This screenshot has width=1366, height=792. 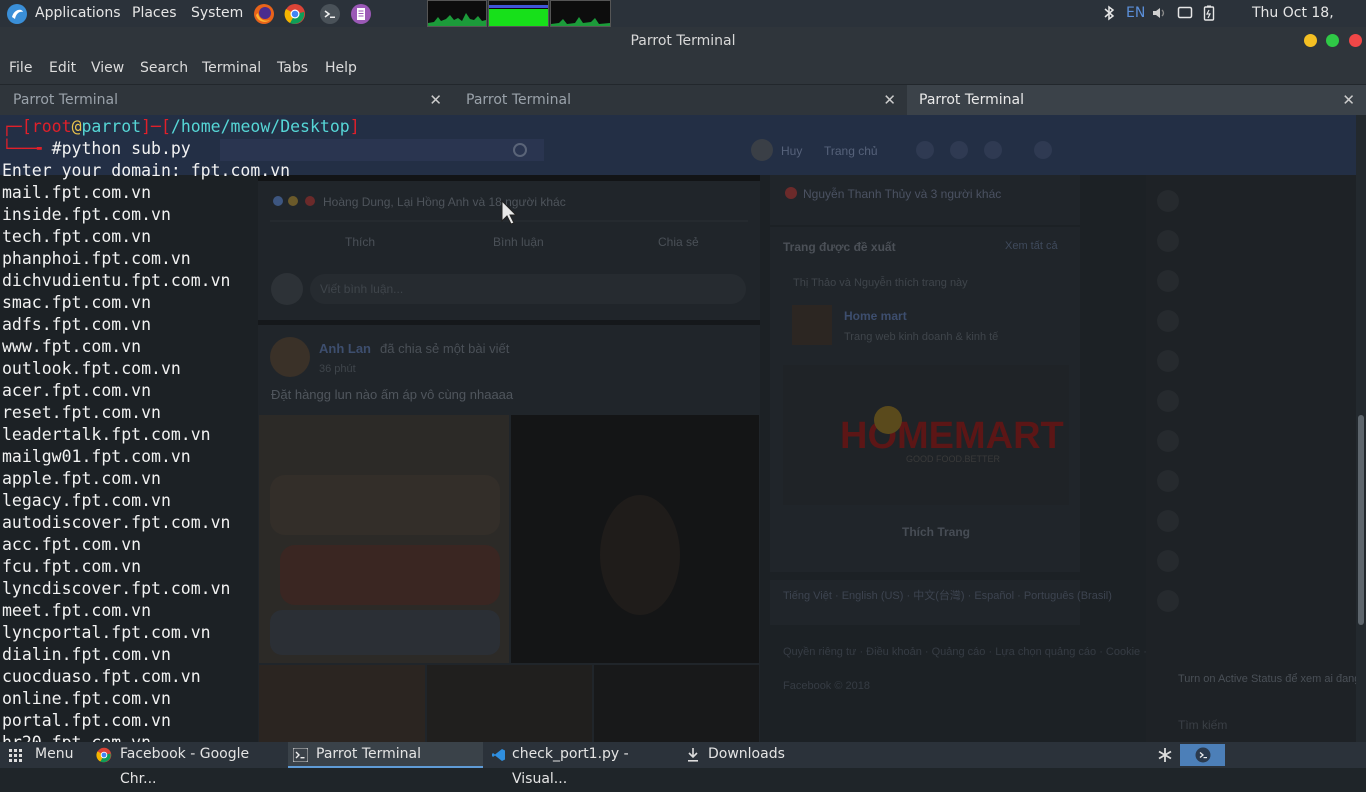 What do you see at coordinates (96, 456) in the screenshot?
I see `output-line: mailgw01.fpt.com.vn` at bounding box center [96, 456].